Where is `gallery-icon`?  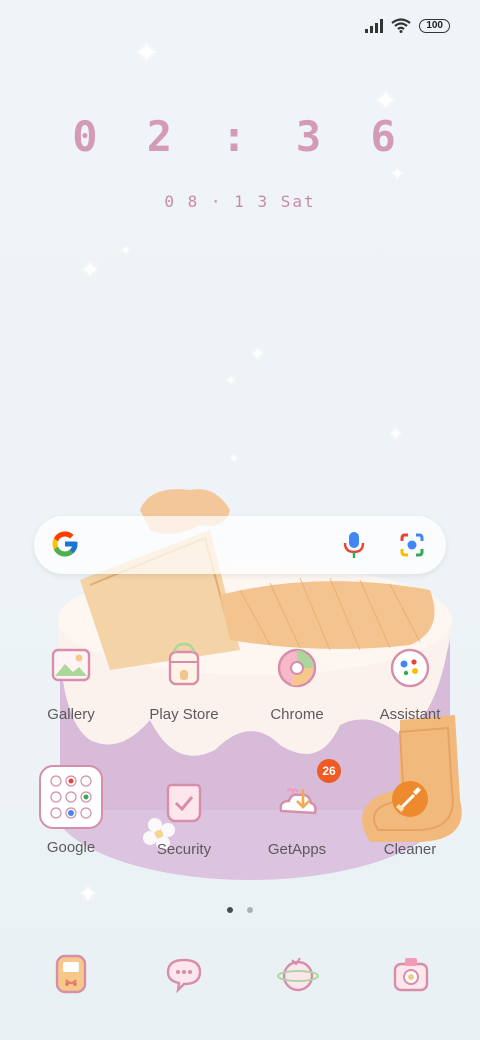 gallery-icon is located at coordinates (71, 668).